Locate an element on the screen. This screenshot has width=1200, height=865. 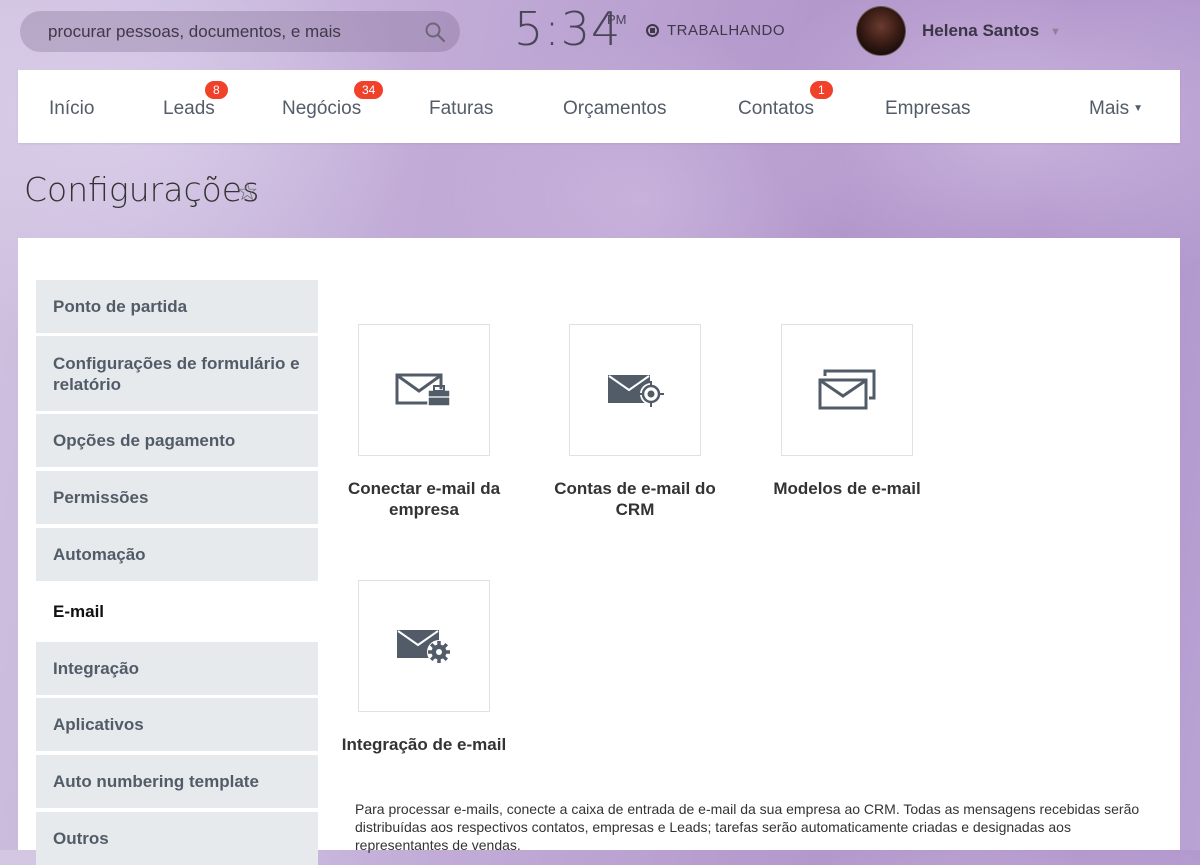
clock-ampm: PM is located at coordinates (617, 19).